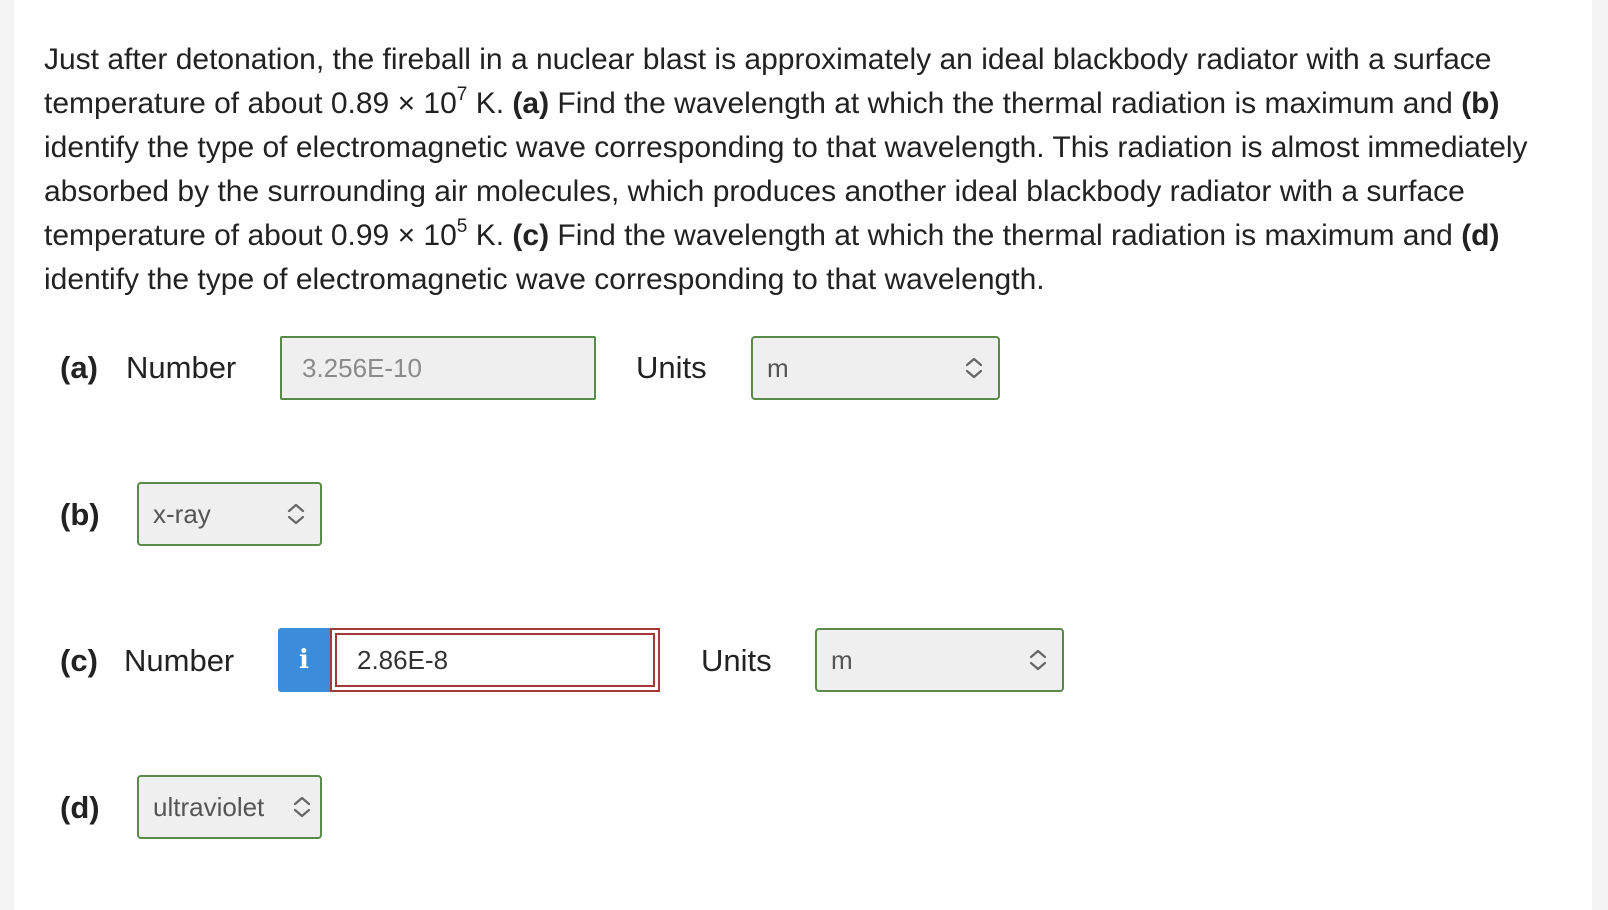  I want to click on question-tag-b: (b), so click(1480, 103).